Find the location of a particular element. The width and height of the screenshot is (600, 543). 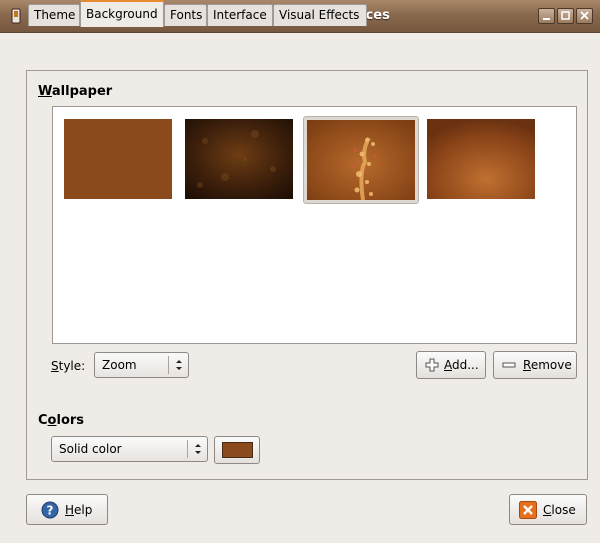

remove-mnemonic: R is located at coordinates (527, 365).